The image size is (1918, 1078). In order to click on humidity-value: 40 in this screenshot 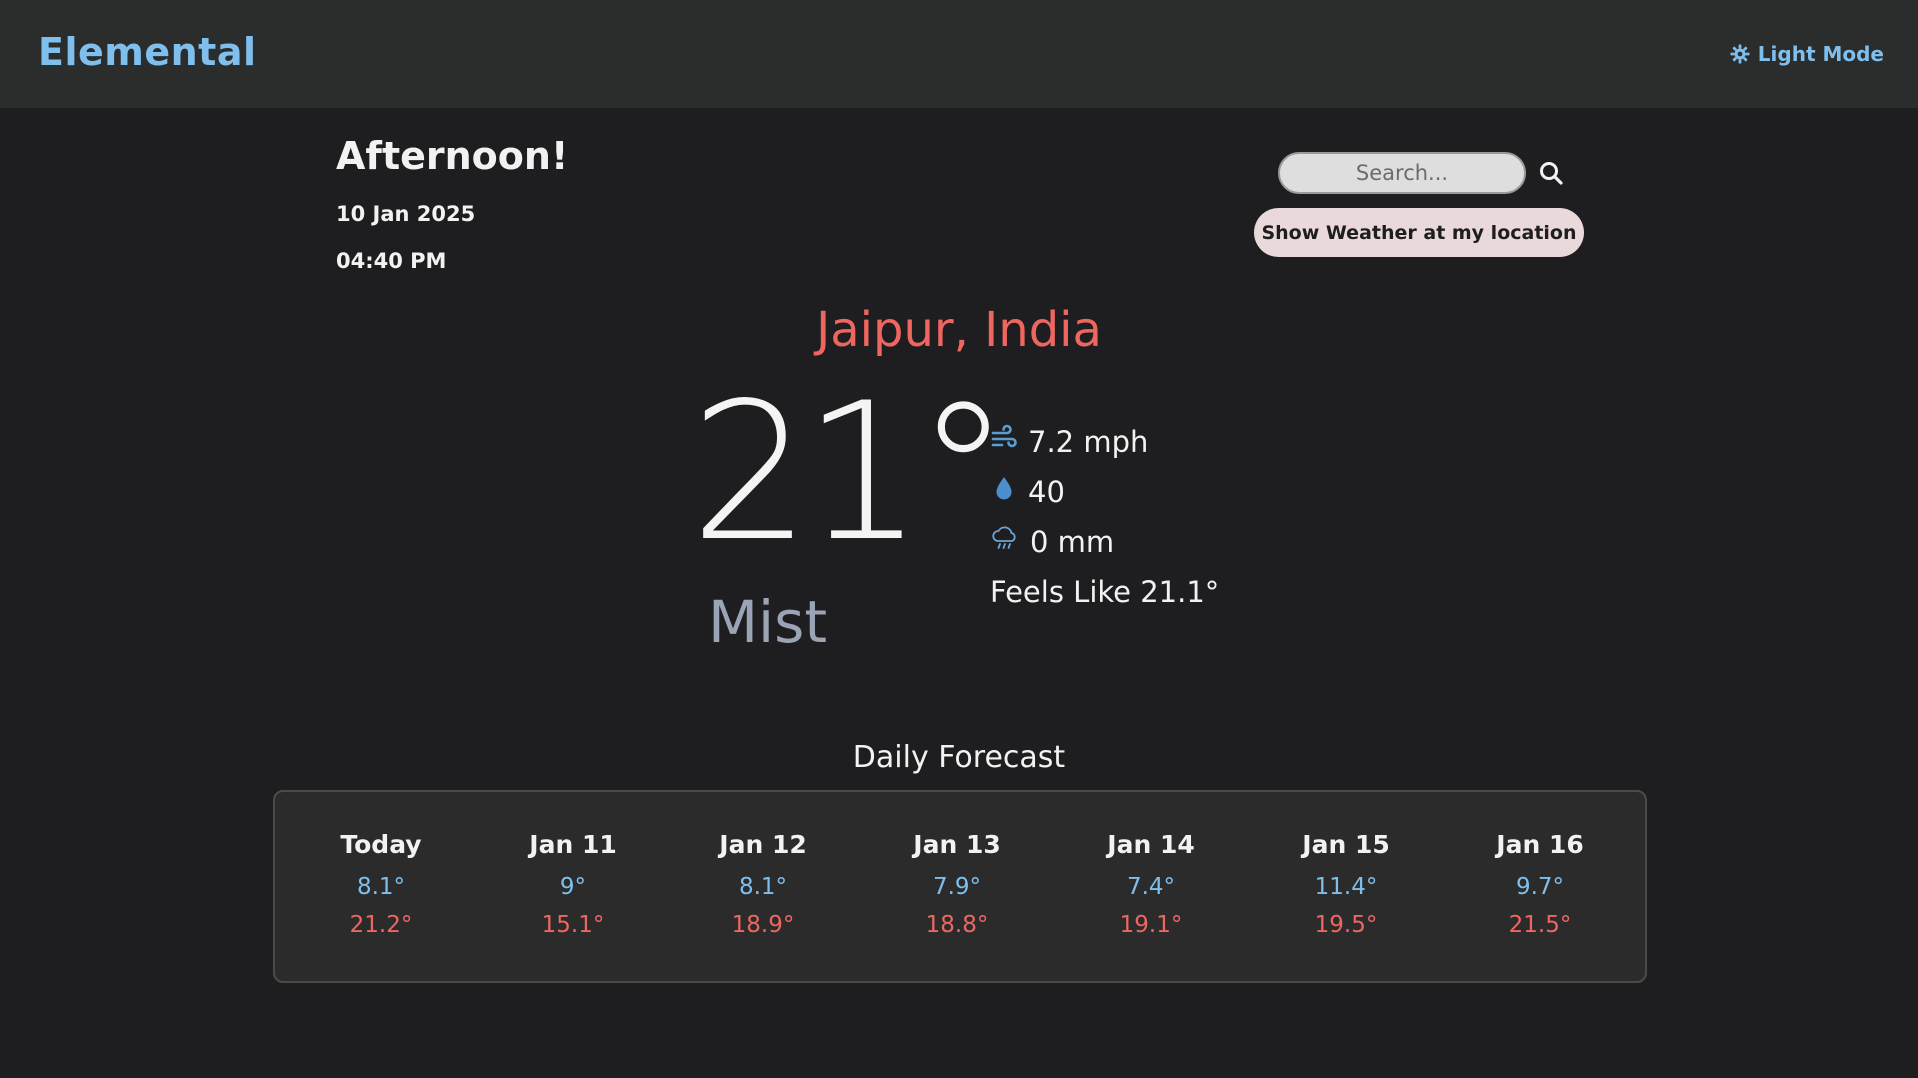, I will do `click(1046, 491)`.